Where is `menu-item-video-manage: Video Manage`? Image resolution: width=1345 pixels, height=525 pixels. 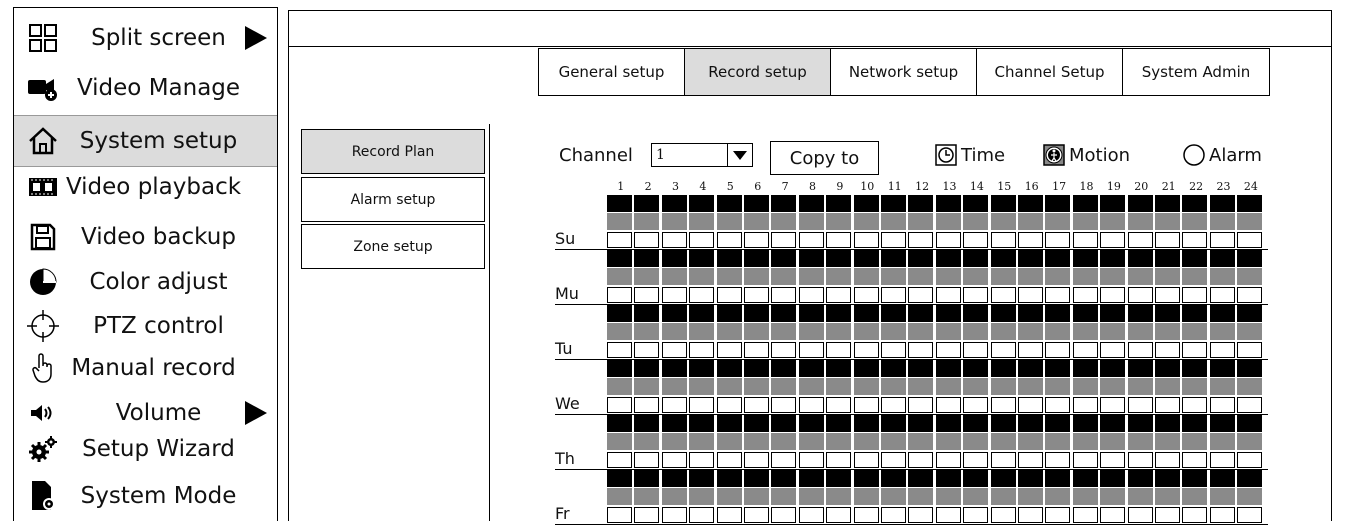
menu-item-video-manage: Video Manage is located at coordinates (145, 88).